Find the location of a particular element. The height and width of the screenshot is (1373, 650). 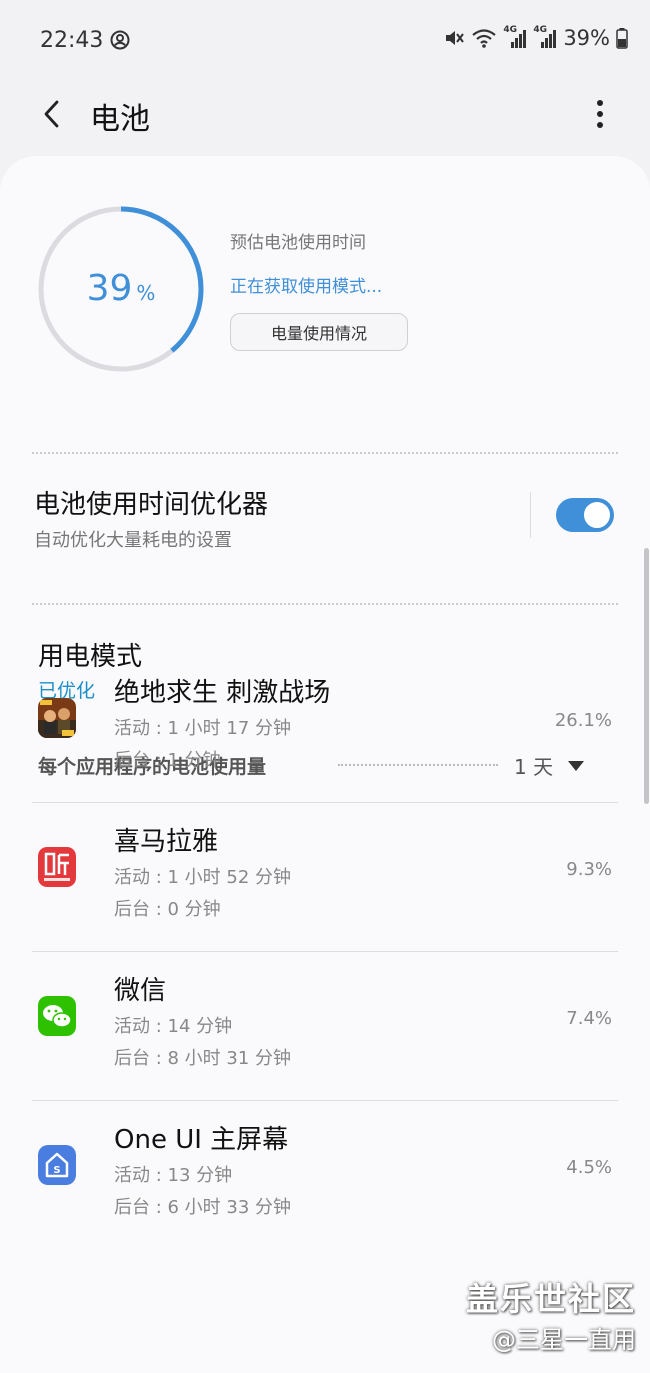

wifi-icon is located at coordinates (484, 38).